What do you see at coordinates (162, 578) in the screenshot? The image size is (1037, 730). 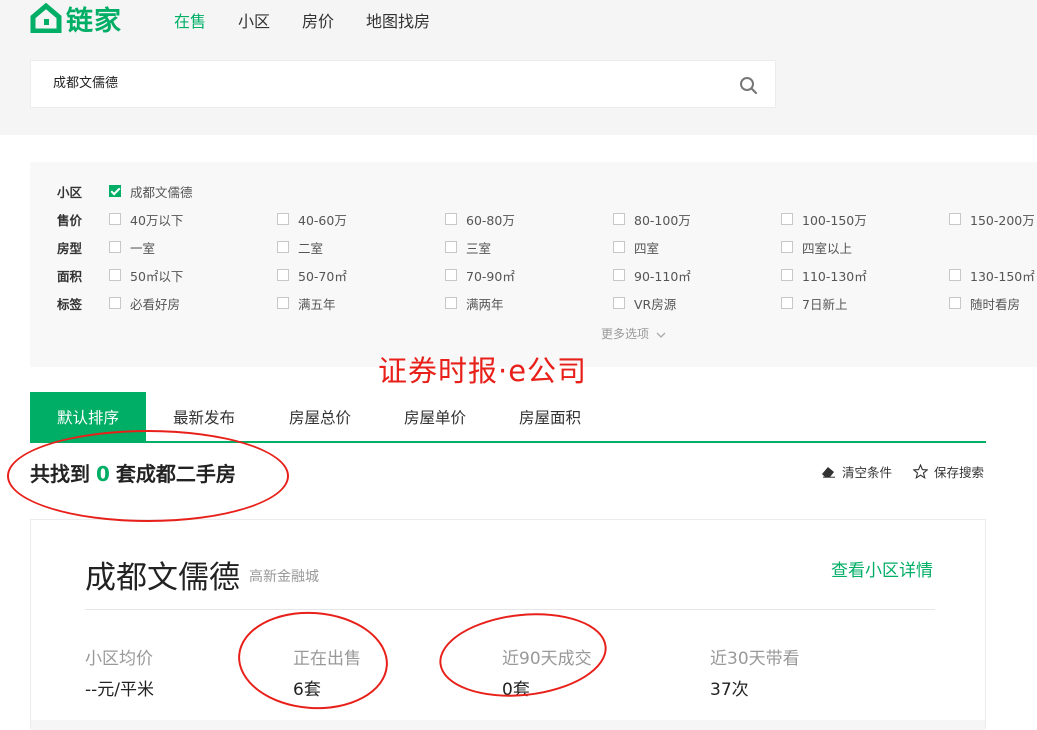 I see `community-name: 成都文儒德` at bounding box center [162, 578].